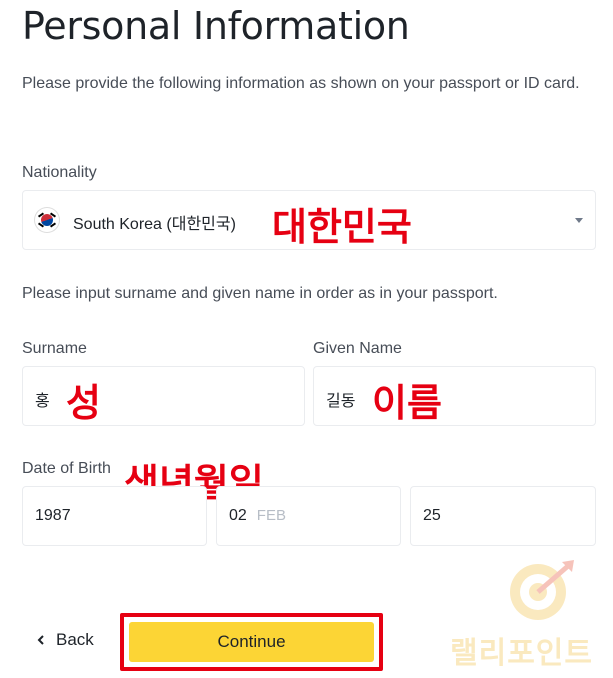 Image resolution: width=613 pixels, height=678 pixels. What do you see at coordinates (432, 515) in the screenshot?
I see `dob-day-value: 25` at bounding box center [432, 515].